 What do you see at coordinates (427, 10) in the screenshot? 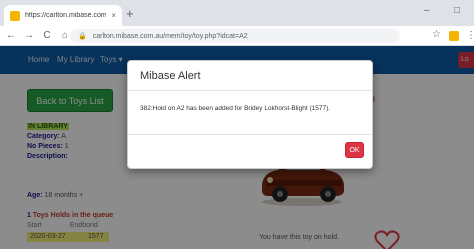
I see `minimize-icon: –` at bounding box center [427, 10].